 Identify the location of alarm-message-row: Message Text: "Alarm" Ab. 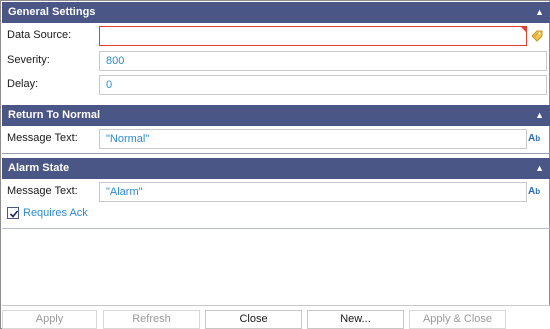
(276, 192).